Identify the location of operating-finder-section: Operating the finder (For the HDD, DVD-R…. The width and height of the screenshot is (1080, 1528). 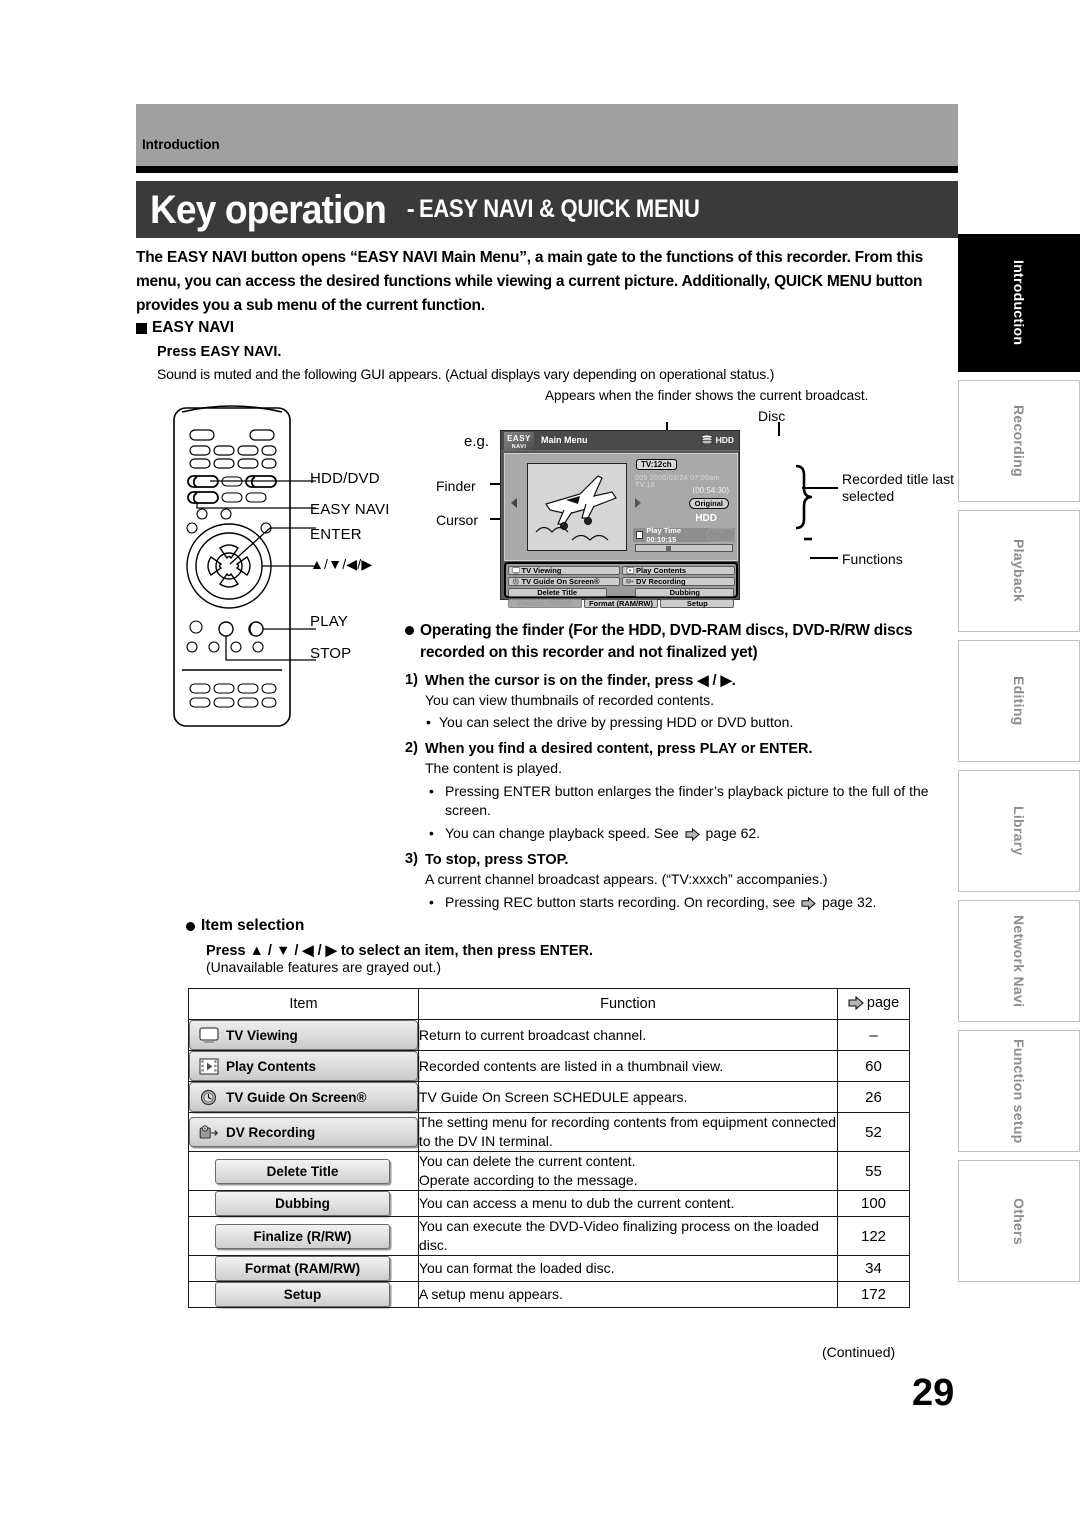
(677, 766).